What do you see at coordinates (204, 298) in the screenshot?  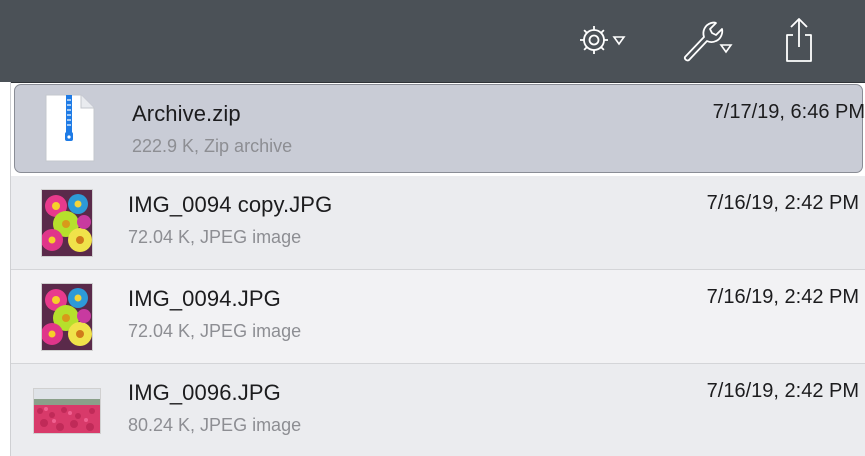 I see `file-name: IMG_0094.JPG` at bounding box center [204, 298].